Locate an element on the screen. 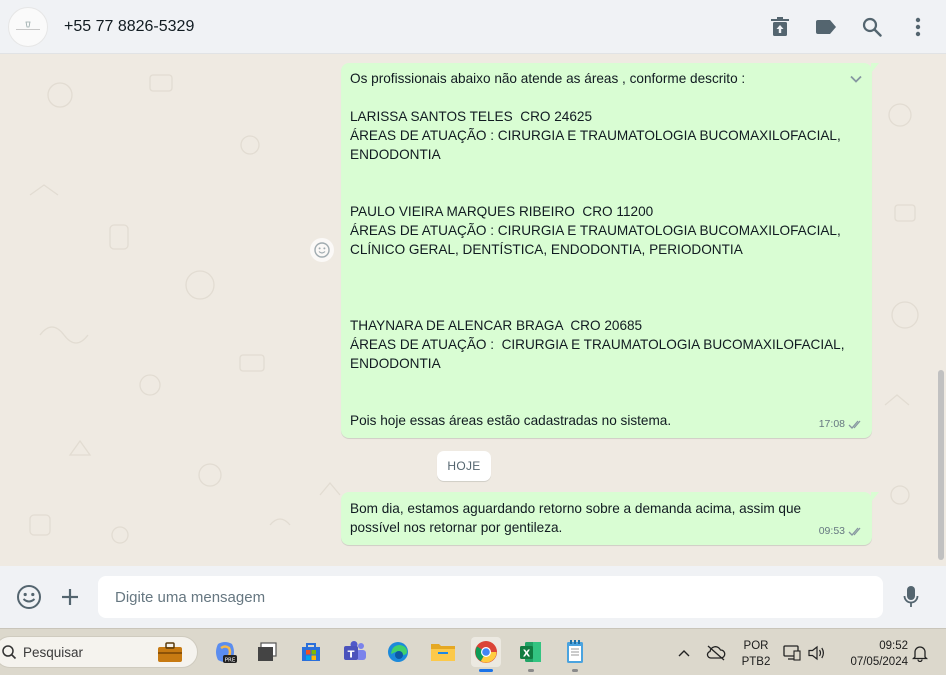 The height and width of the screenshot is (675, 946). label-icon is located at coordinates (826, 27).